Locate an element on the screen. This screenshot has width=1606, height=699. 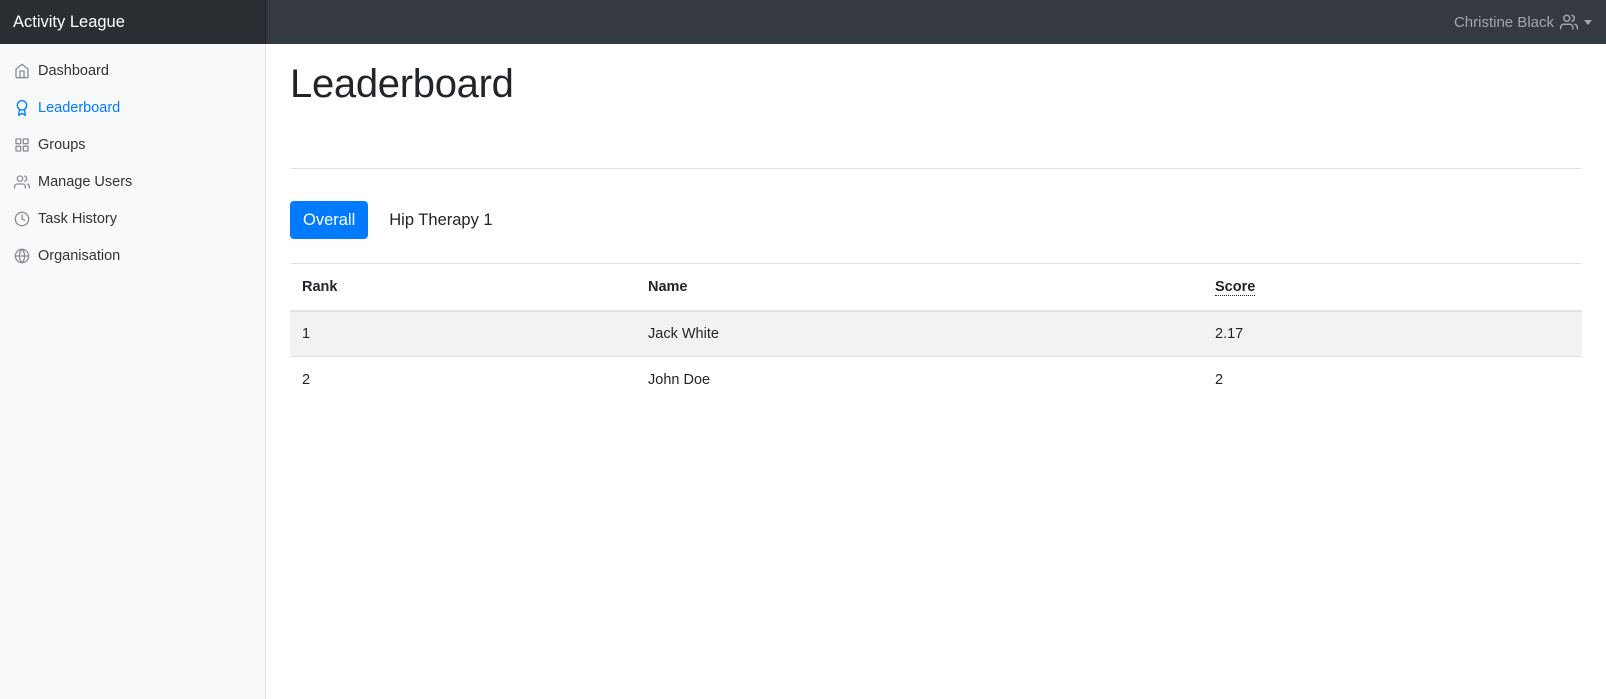
divider is located at coordinates (936, 168).